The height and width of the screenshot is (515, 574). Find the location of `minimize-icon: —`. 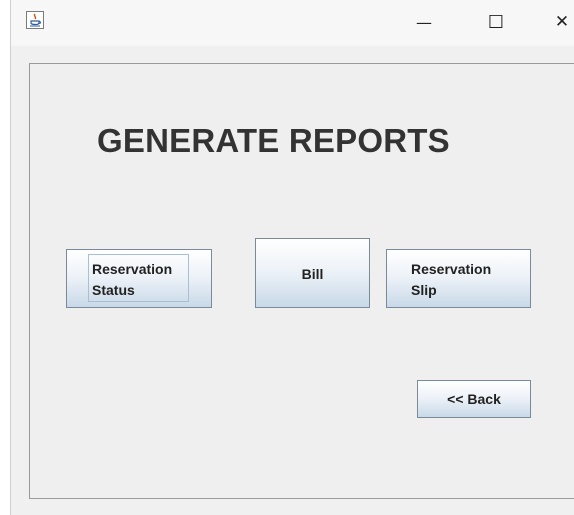

minimize-icon: — is located at coordinates (424, 22).